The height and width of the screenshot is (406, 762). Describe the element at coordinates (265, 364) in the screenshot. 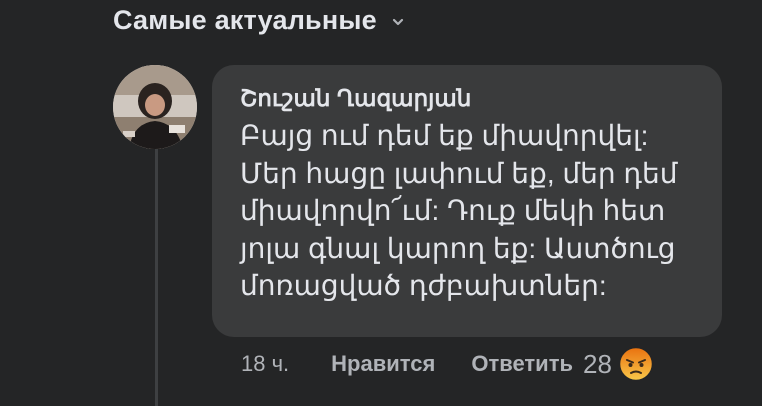

I see `comment-timestamp: 18 ч.` at that location.